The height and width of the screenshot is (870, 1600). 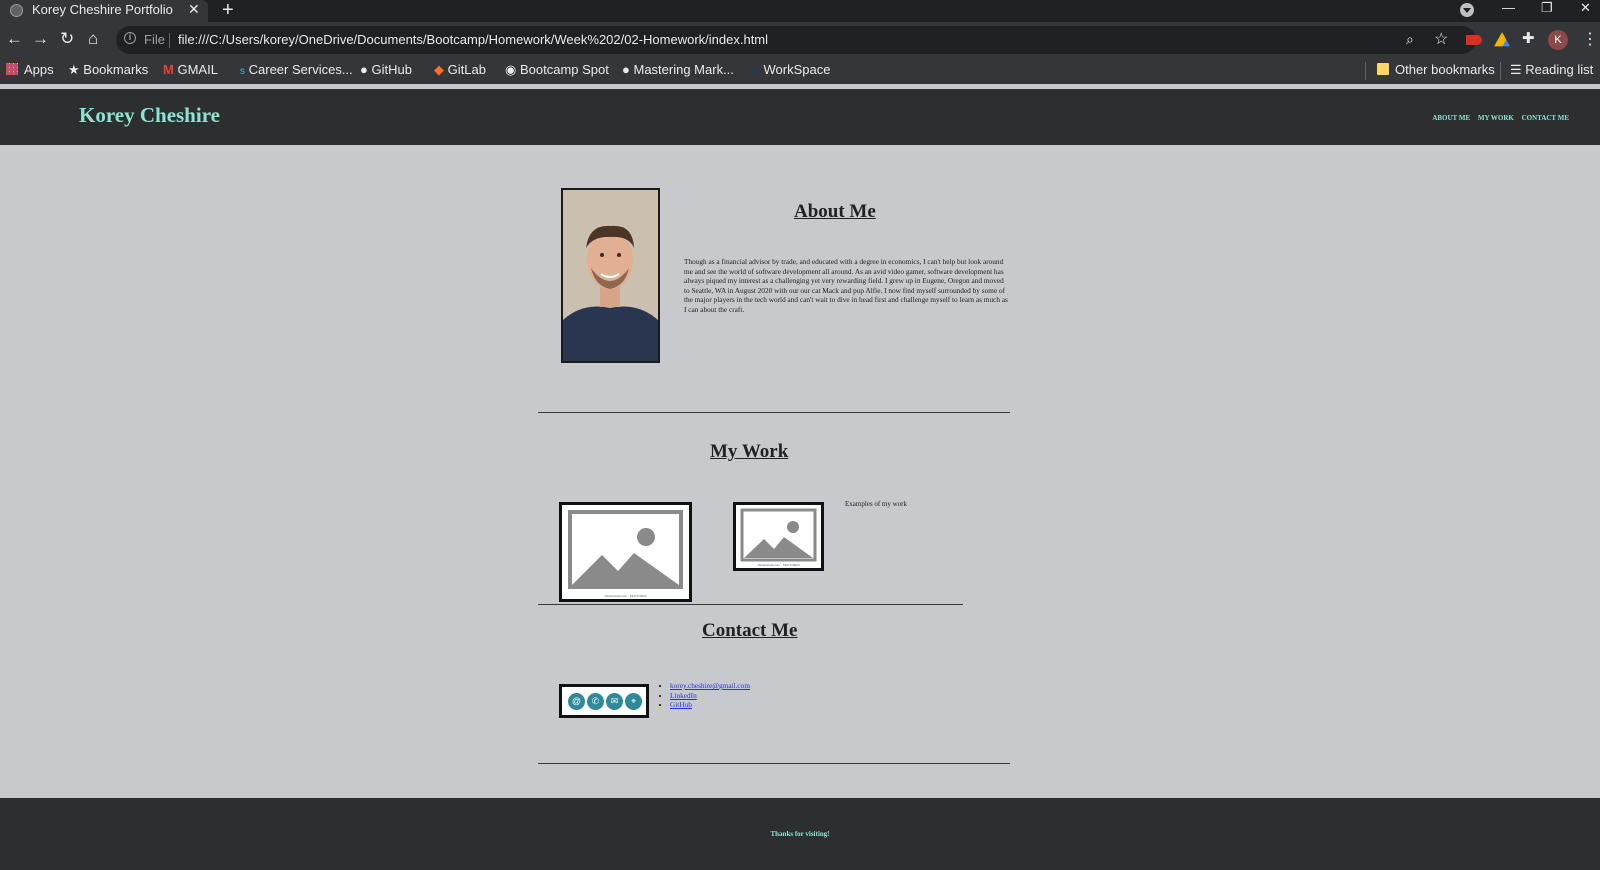 I want to click on bookmark-gitlab: ◆ GitLab, so click(x=460, y=70).